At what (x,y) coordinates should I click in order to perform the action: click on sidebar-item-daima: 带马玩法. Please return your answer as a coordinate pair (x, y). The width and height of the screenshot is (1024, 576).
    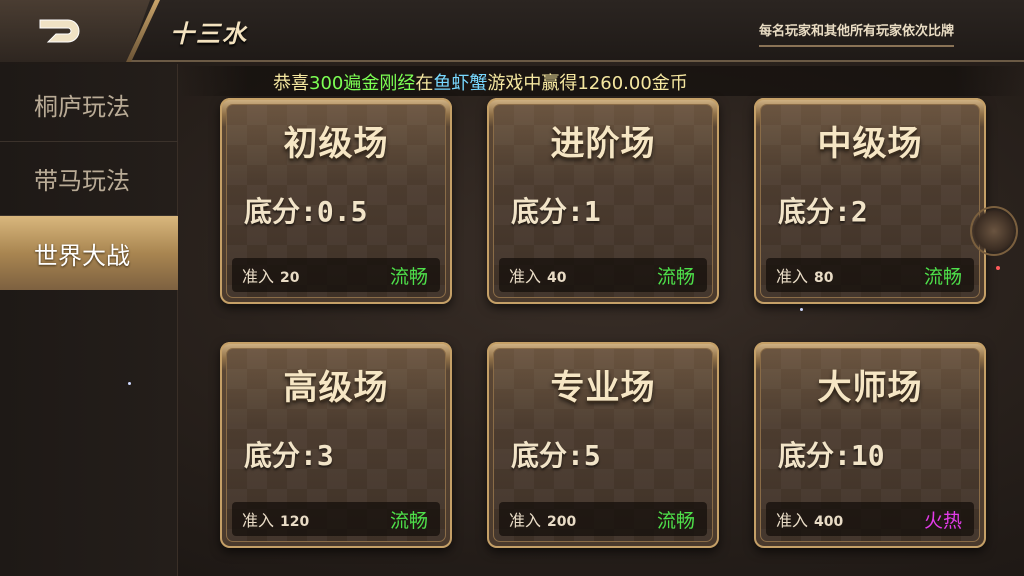
    Looking at the image, I should click on (89, 179).